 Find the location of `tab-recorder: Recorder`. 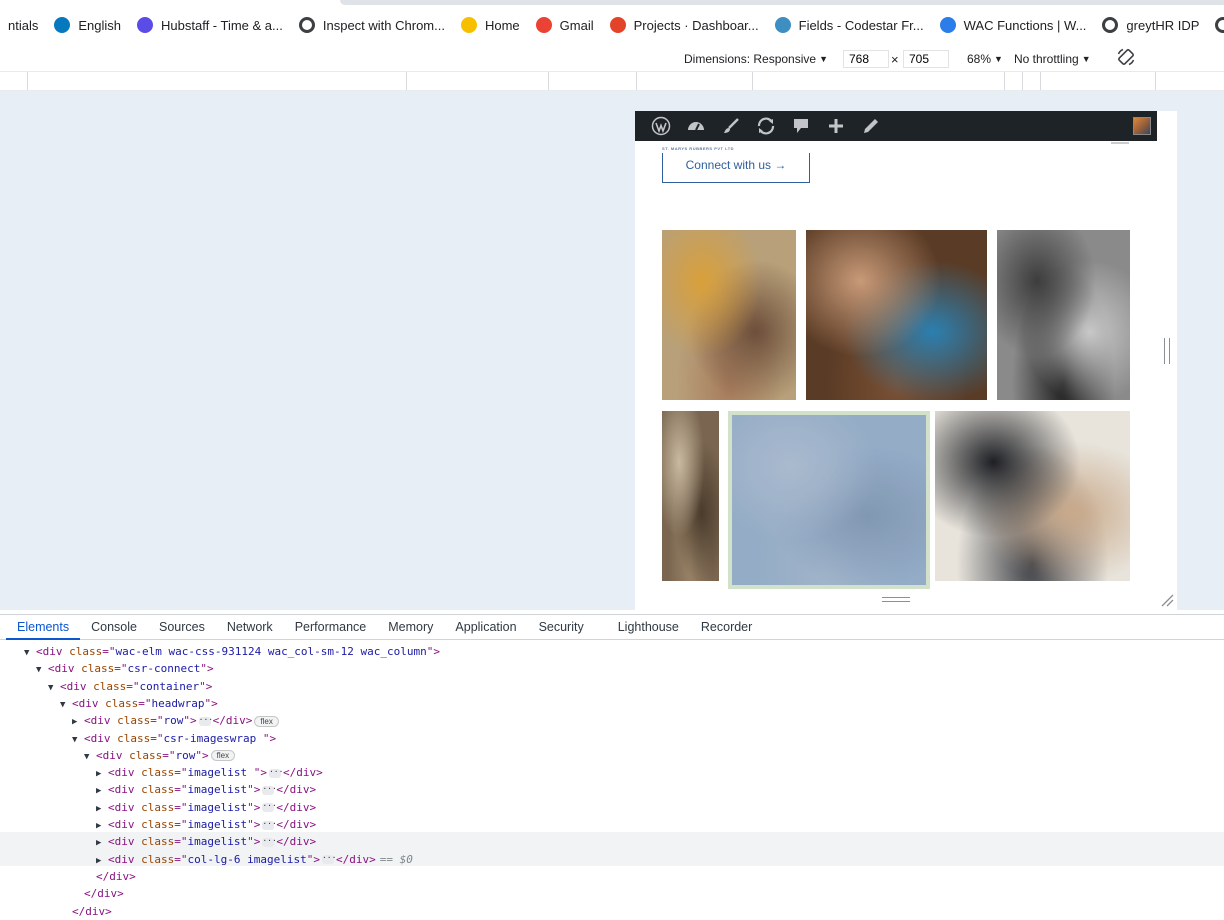

tab-recorder: Recorder is located at coordinates (726, 627).